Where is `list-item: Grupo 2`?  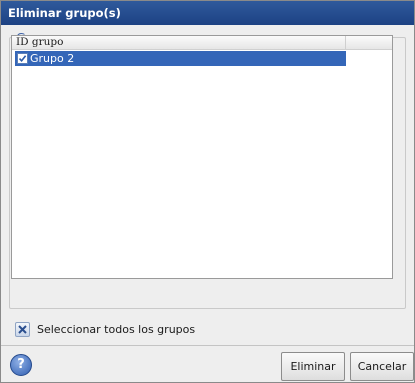 list-item: Grupo 2 is located at coordinates (180, 58).